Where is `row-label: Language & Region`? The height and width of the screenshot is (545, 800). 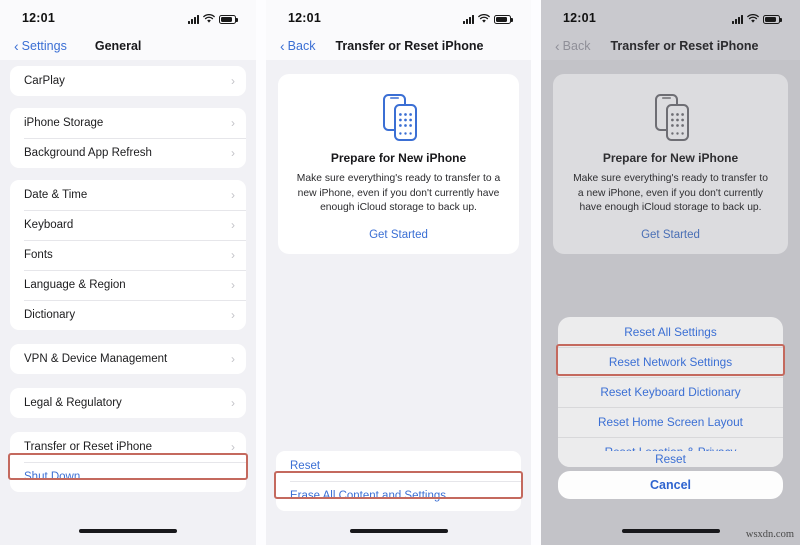 row-label: Language & Region is located at coordinates (75, 285).